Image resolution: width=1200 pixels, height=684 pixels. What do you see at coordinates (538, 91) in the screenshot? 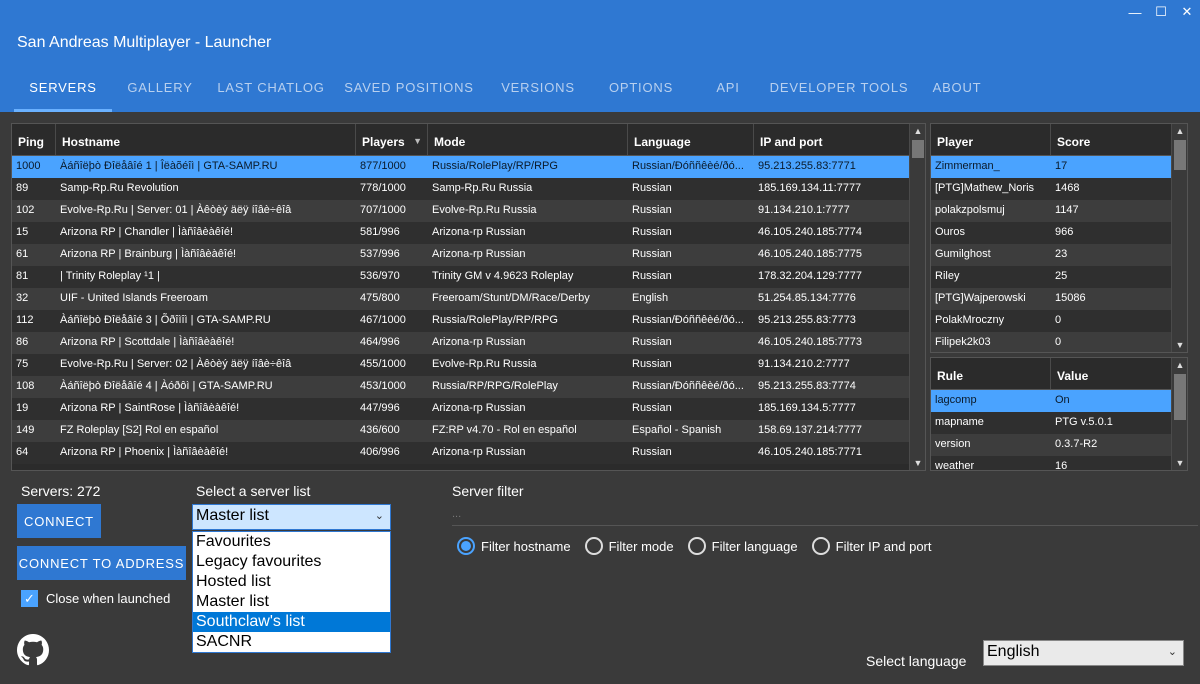
I see `tab-versions: VERSIONS` at bounding box center [538, 91].